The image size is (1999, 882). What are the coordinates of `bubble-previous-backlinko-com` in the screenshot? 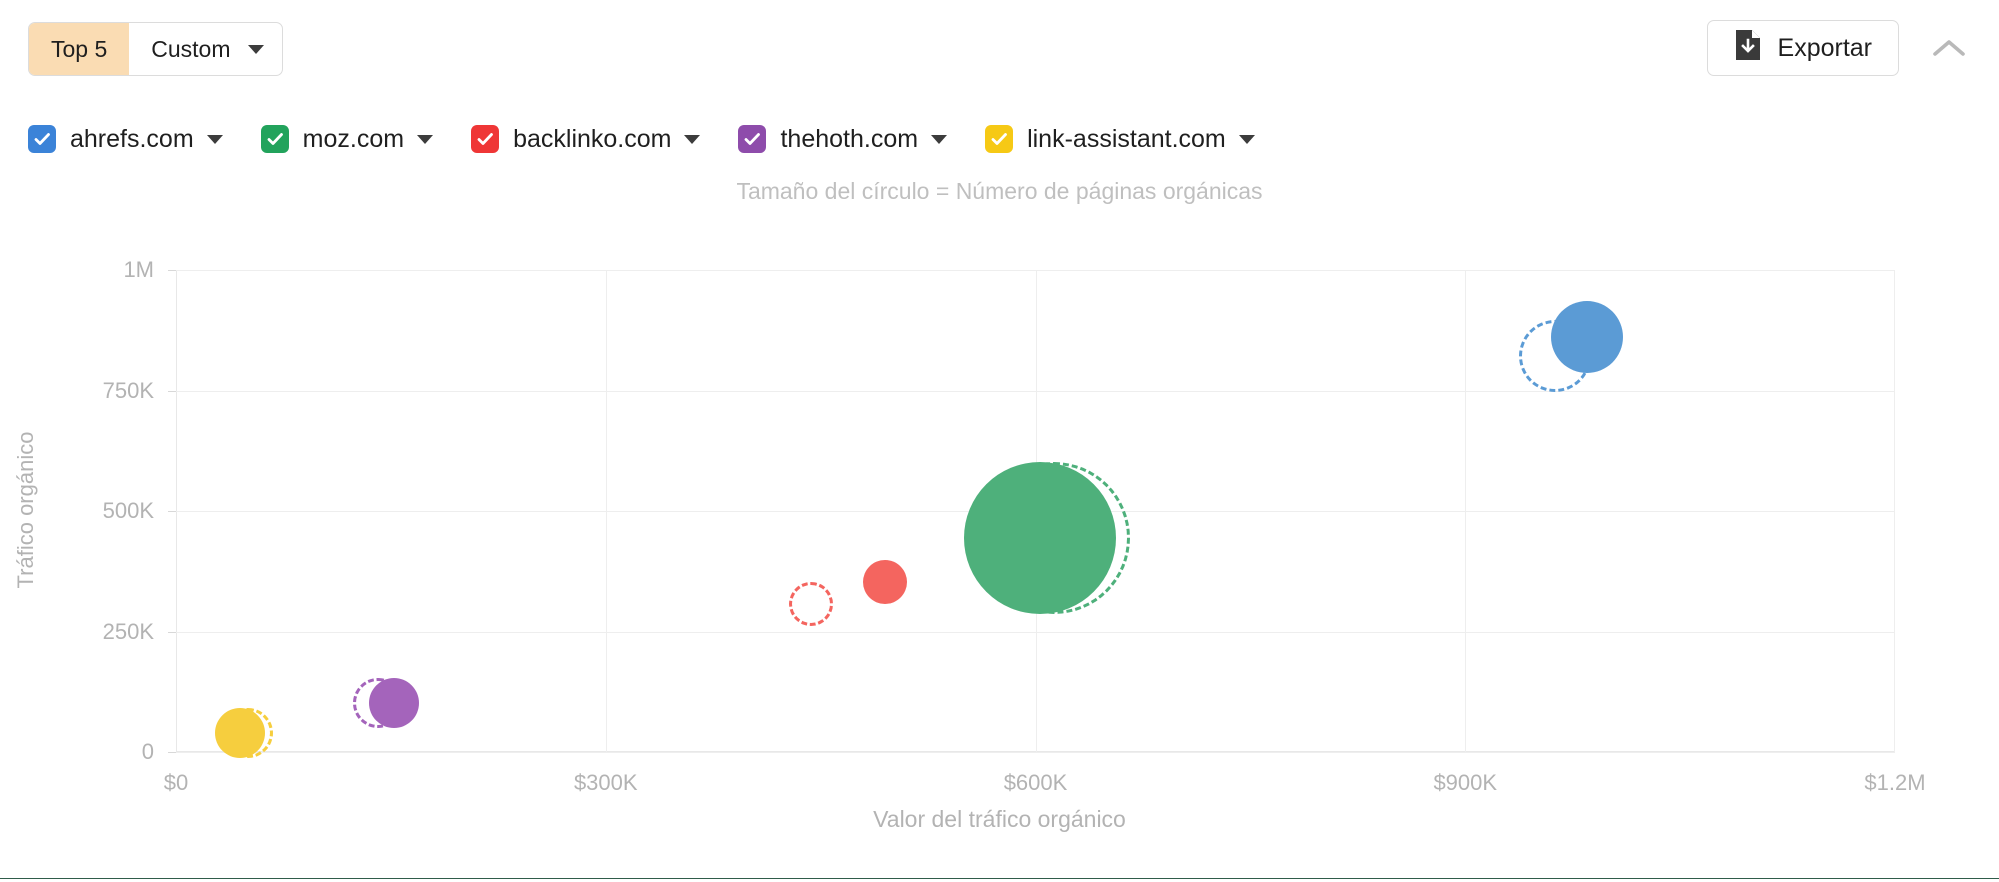 It's located at (810, 604).